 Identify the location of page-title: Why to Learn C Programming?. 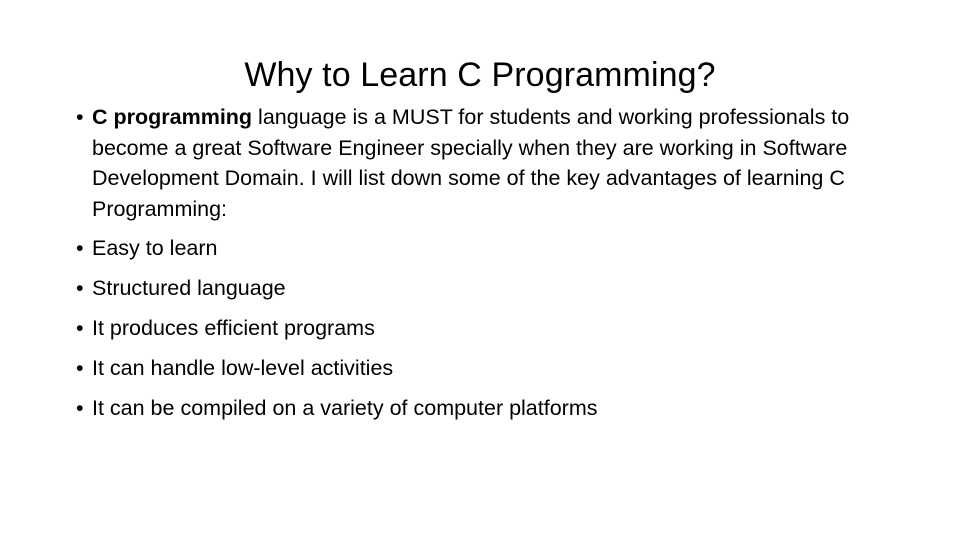
(480, 74).